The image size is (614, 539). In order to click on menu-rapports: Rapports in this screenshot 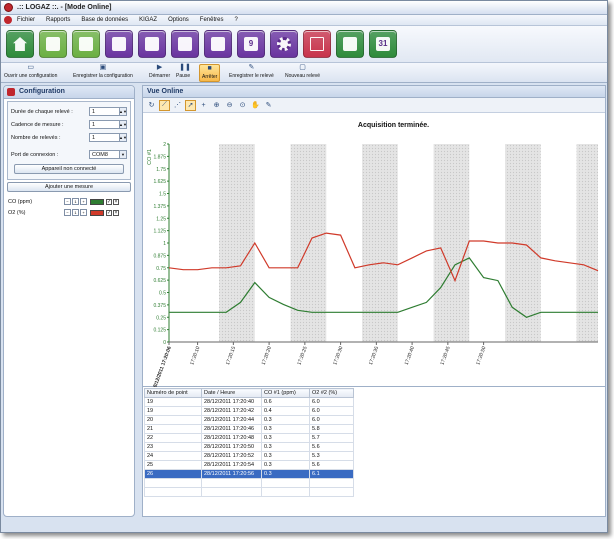, I will do `click(58, 20)`.